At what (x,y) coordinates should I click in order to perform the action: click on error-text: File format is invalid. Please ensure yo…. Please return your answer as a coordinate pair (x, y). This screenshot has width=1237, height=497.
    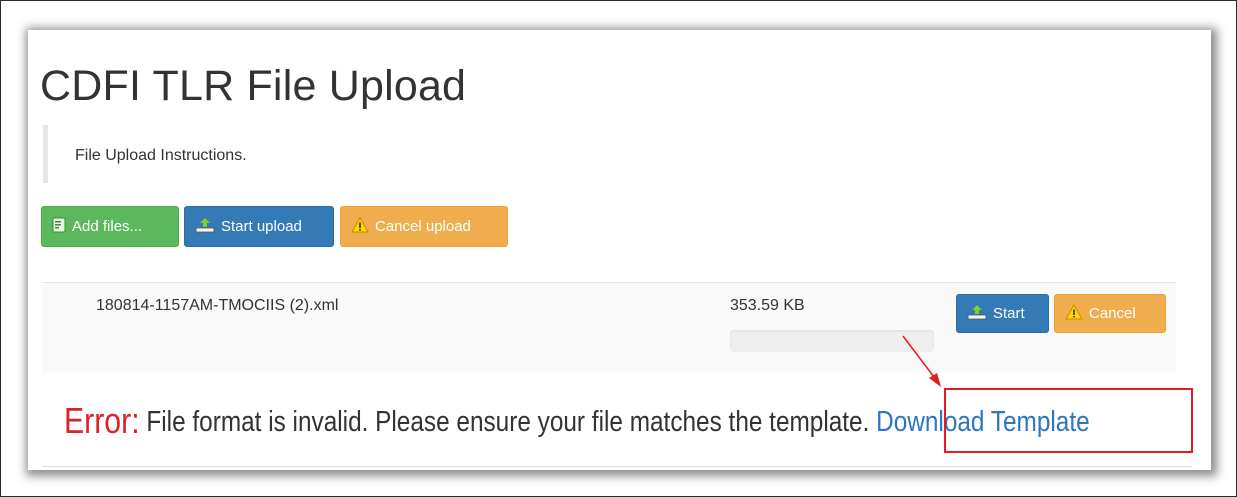
    Looking at the image, I should click on (508, 422).